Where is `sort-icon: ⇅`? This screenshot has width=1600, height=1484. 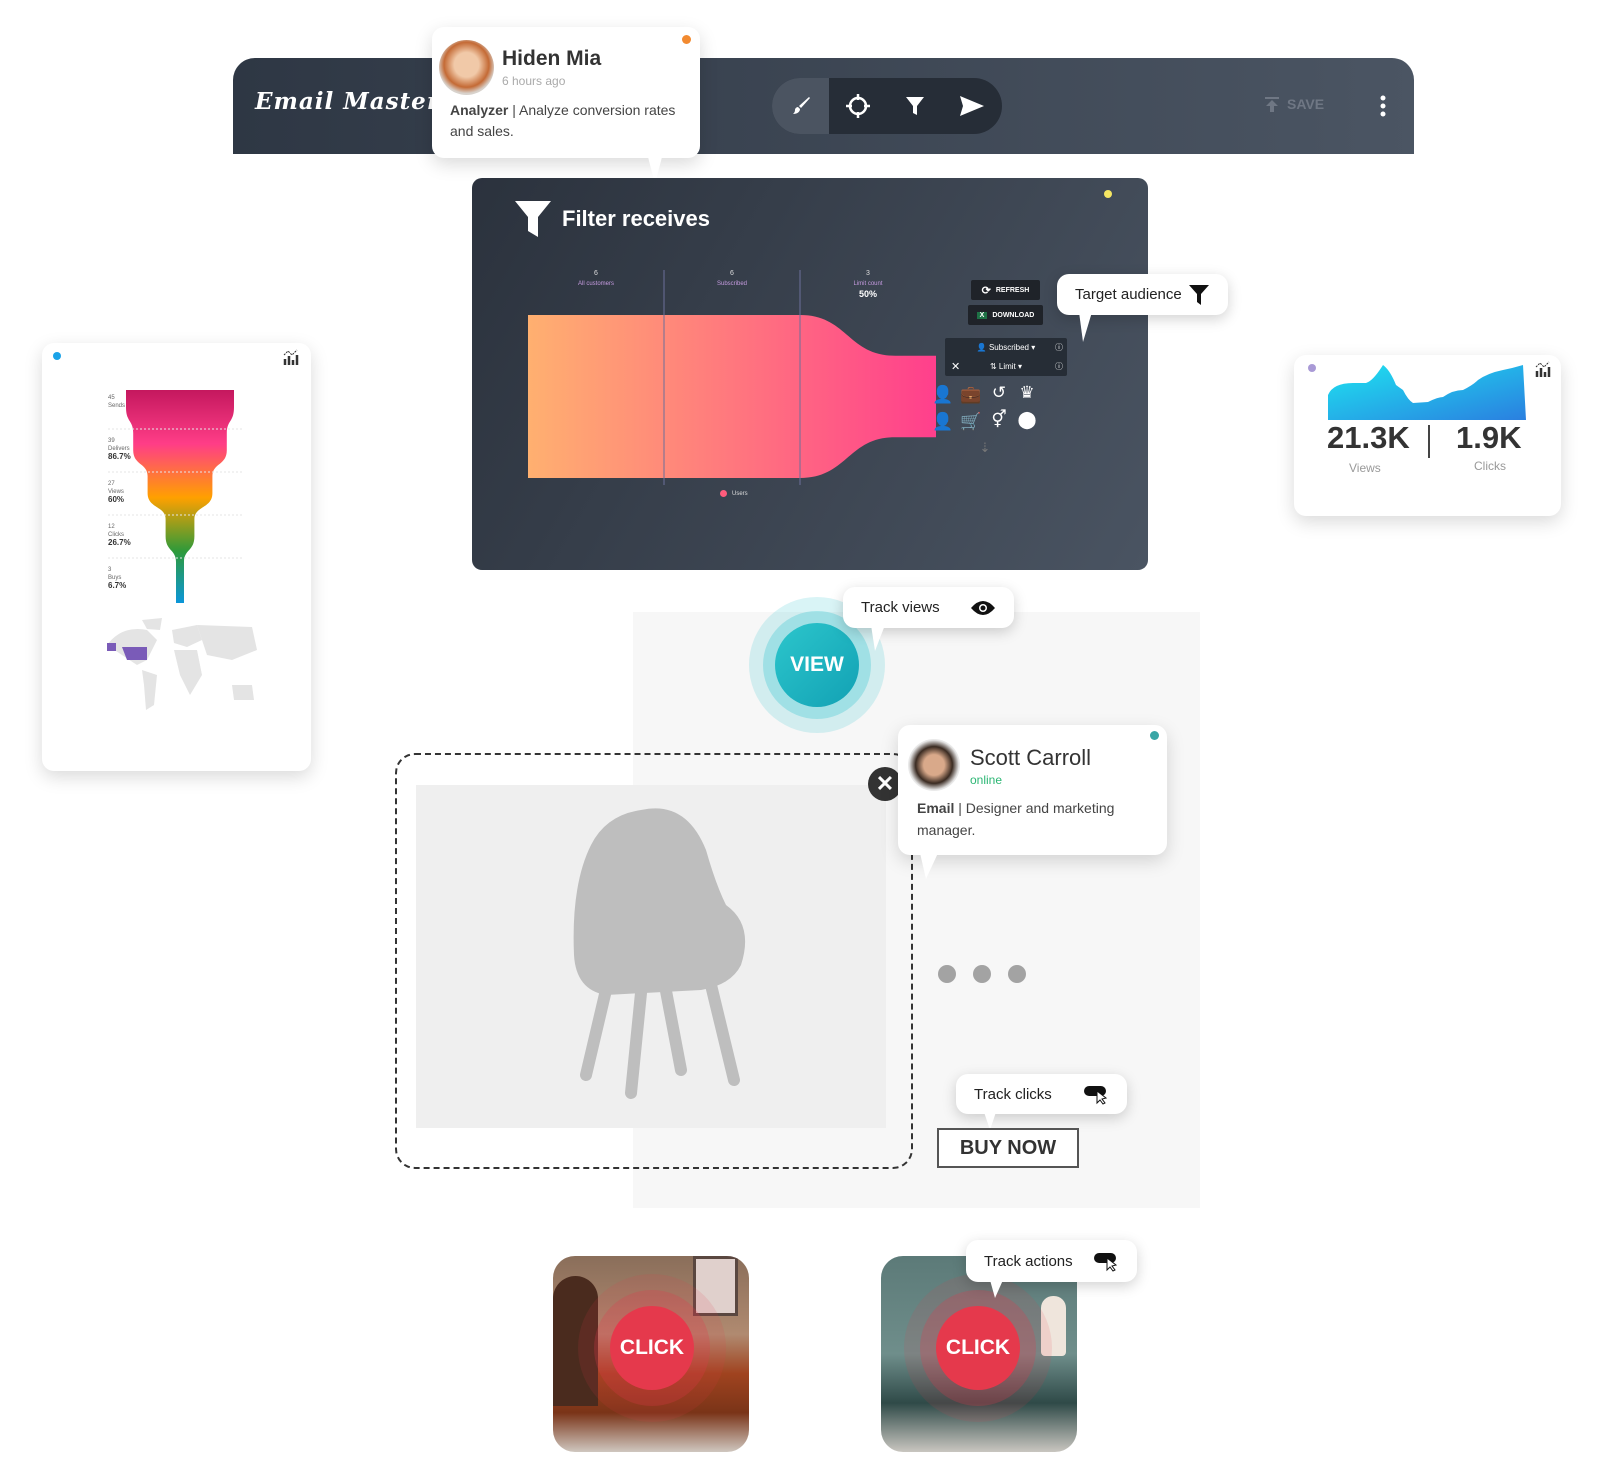
sort-icon: ⇅ is located at coordinates (993, 366).